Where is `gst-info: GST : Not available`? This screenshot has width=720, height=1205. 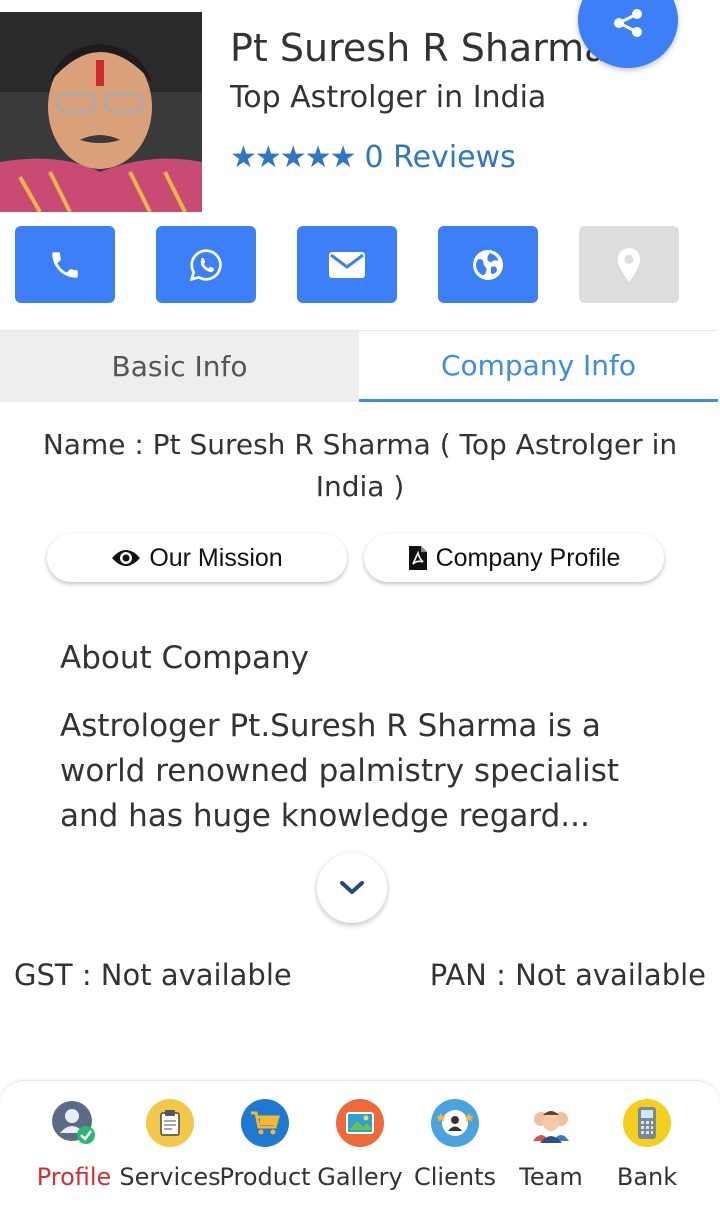 gst-info: GST : Not available is located at coordinates (153, 975).